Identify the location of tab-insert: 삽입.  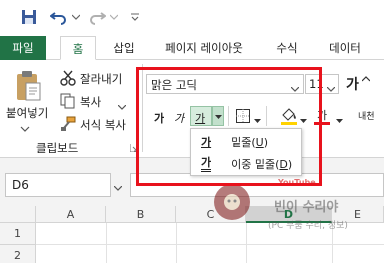
(124, 48).